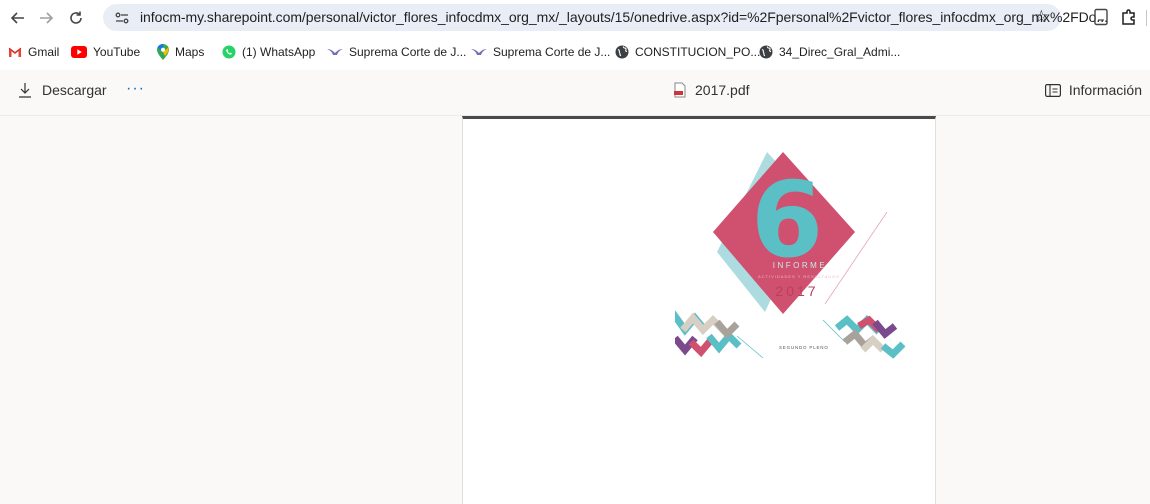 Image resolution: width=1150 pixels, height=504 pixels. What do you see at coordinates (722, 90) in the screenshot?
I see `file-name: 2017.pdf` at bounding box center [722, 90].